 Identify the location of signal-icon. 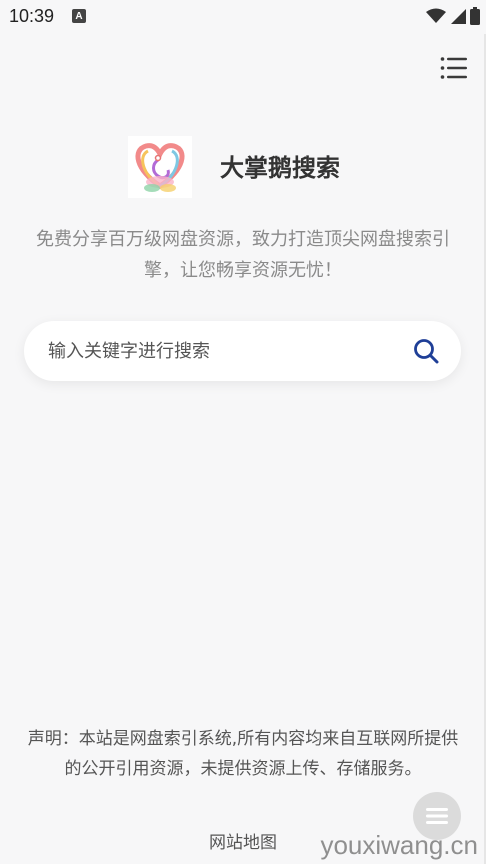
(458, 16).